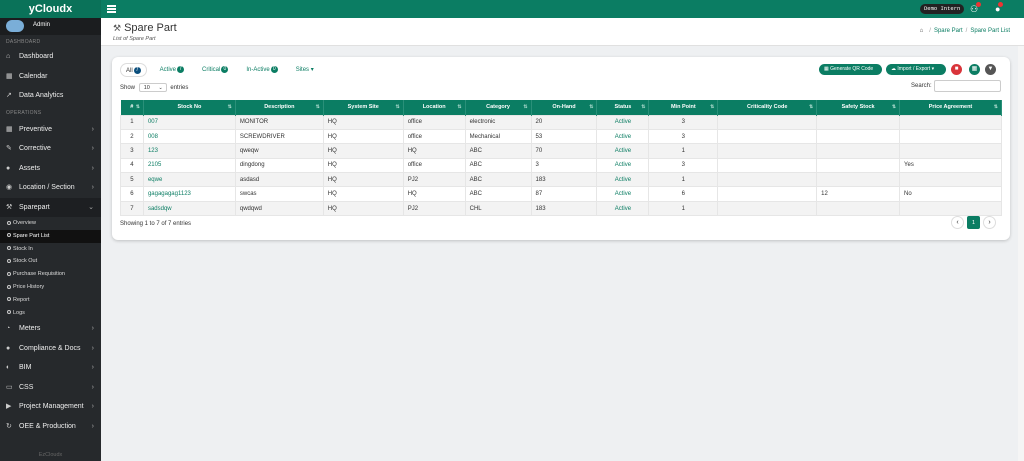 The width and height of the screenshot is (1024, 461). Describe the element at coordinates (50, 368) in the screenshot. I see `sidebar-item-bim: ◐ BIM ›` at that location.